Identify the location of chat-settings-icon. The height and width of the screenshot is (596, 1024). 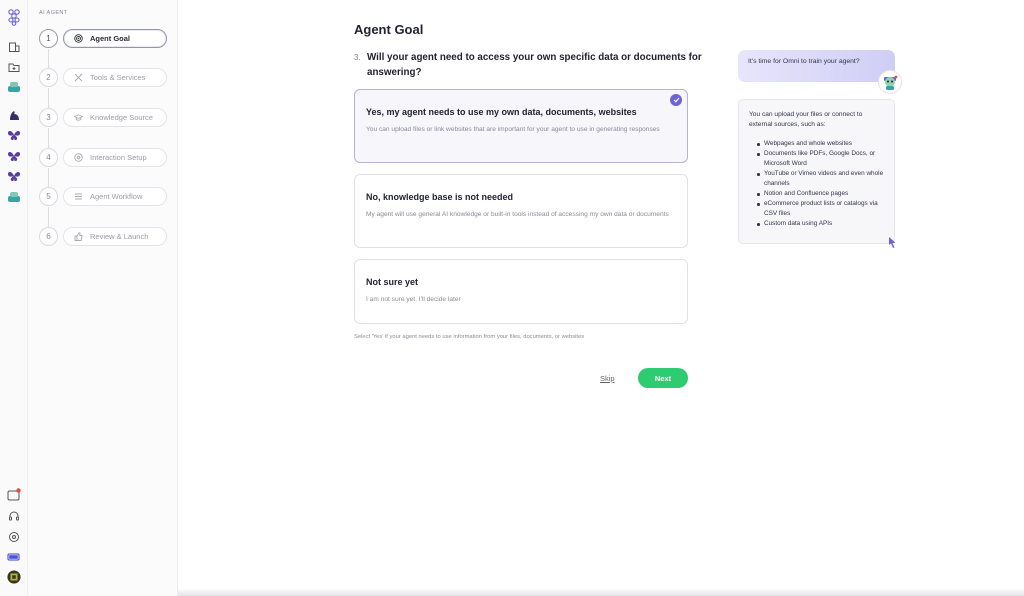
(78, 157).